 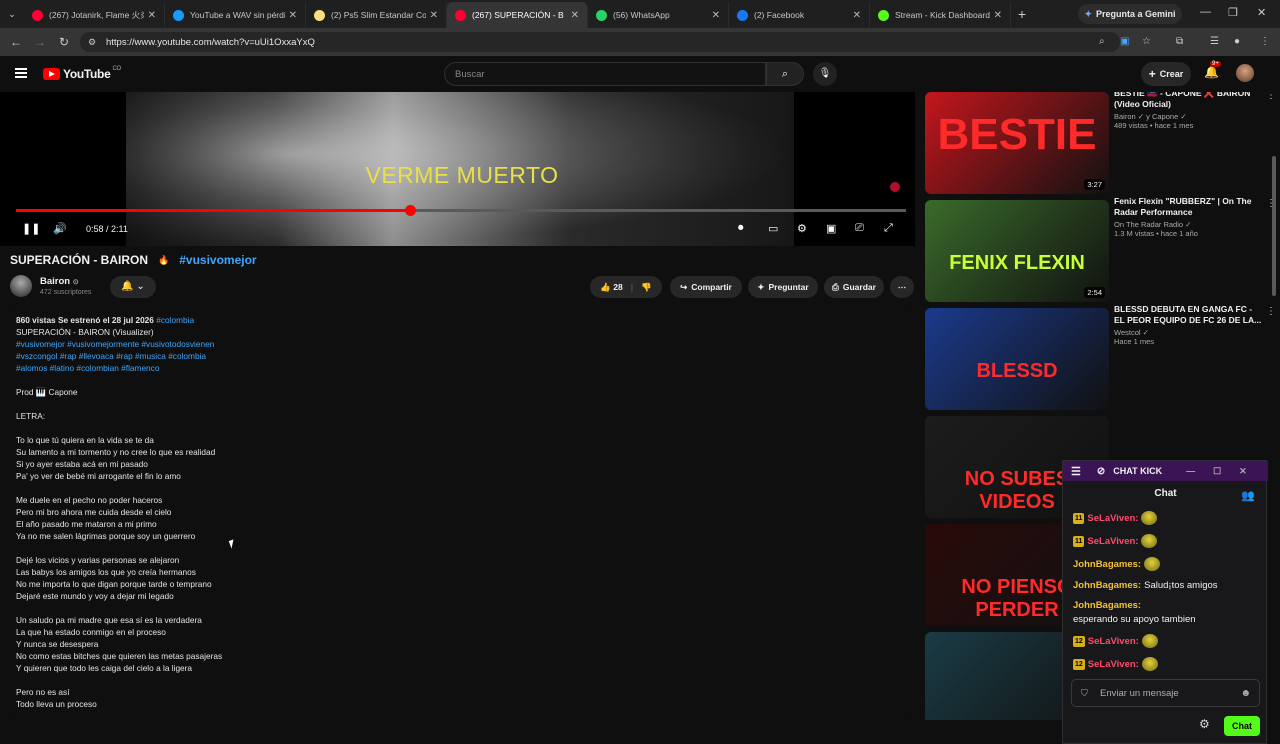 What do you see at coordinates (217, 260) in the screenshot?
I see `video-title-hashtag: #vusivomejor` at bounding box center [217, 260].